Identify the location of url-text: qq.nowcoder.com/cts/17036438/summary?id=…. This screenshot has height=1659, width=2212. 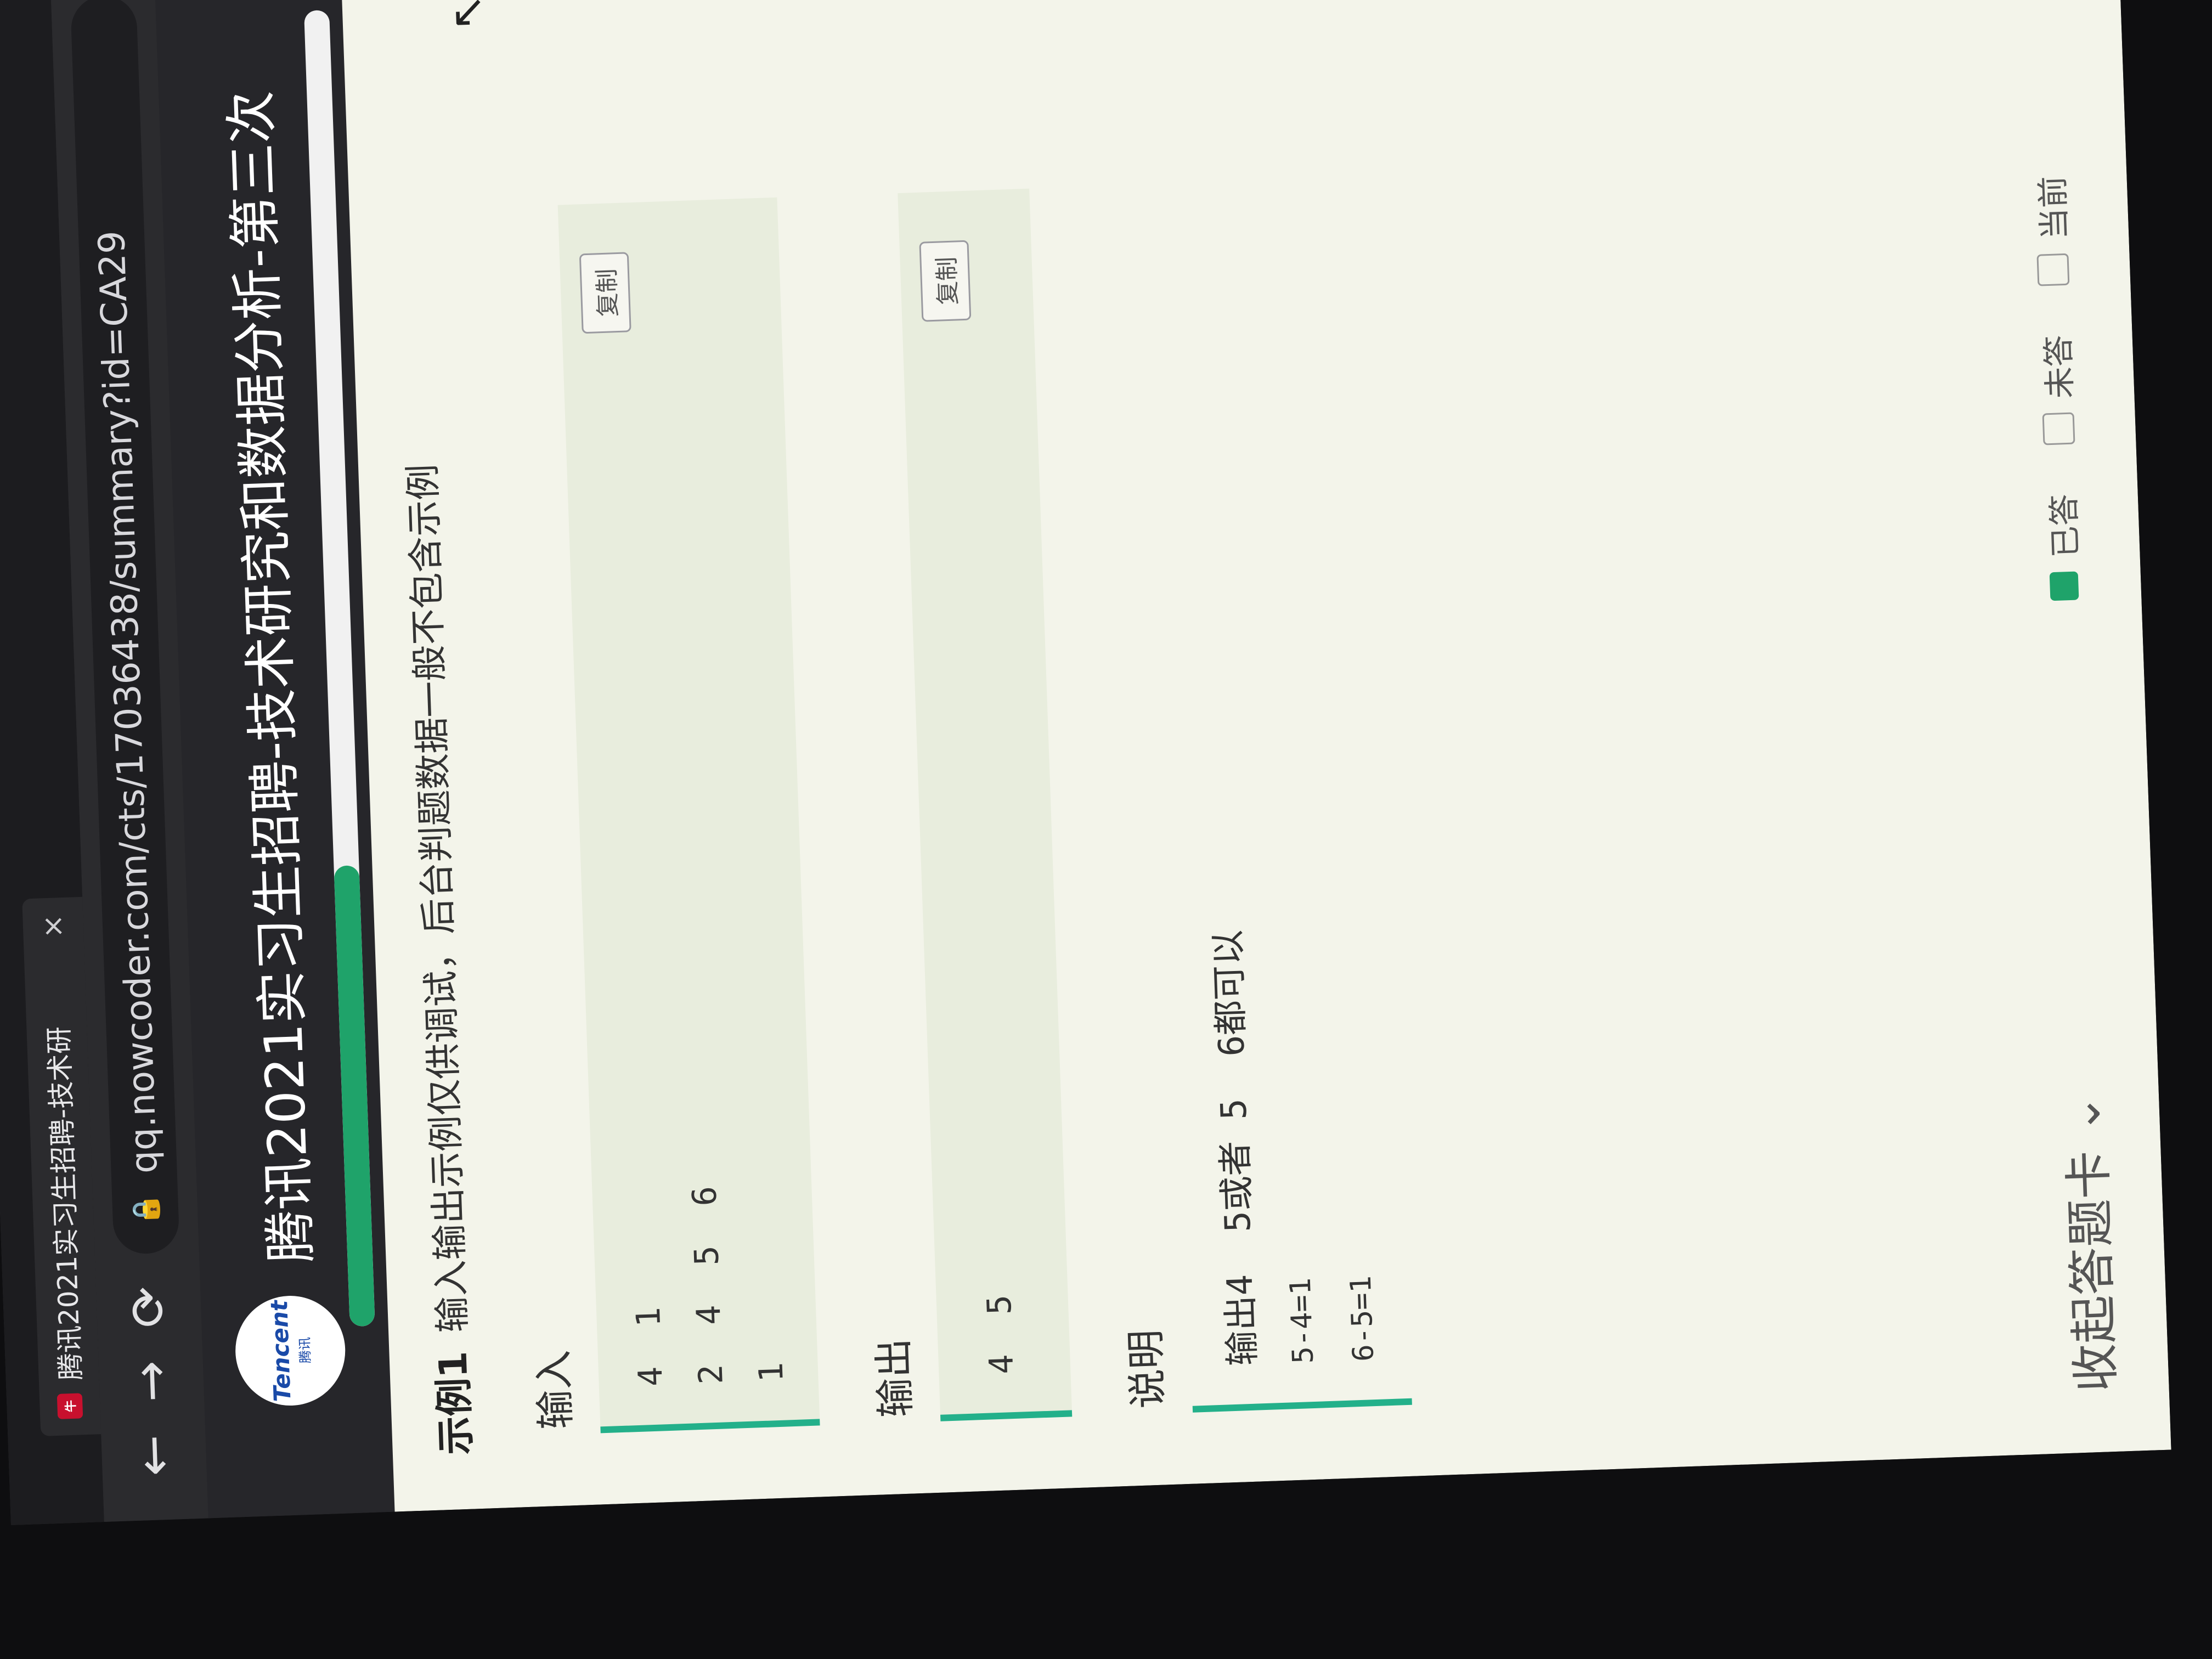
(128, 703).